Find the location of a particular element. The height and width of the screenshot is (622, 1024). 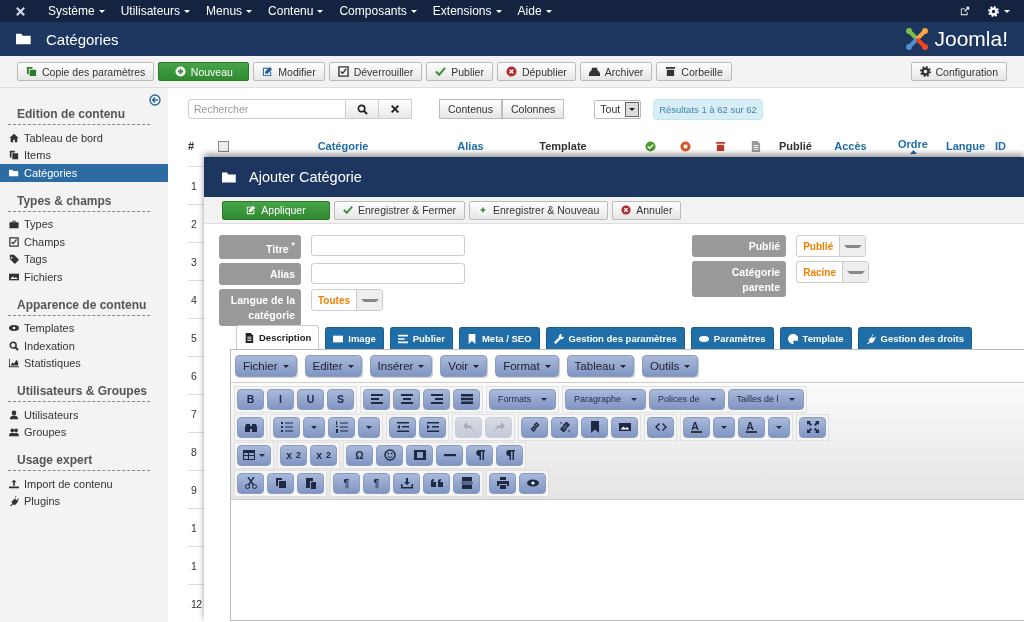

sidebar-item: Types is located at coordinates (84, 224).